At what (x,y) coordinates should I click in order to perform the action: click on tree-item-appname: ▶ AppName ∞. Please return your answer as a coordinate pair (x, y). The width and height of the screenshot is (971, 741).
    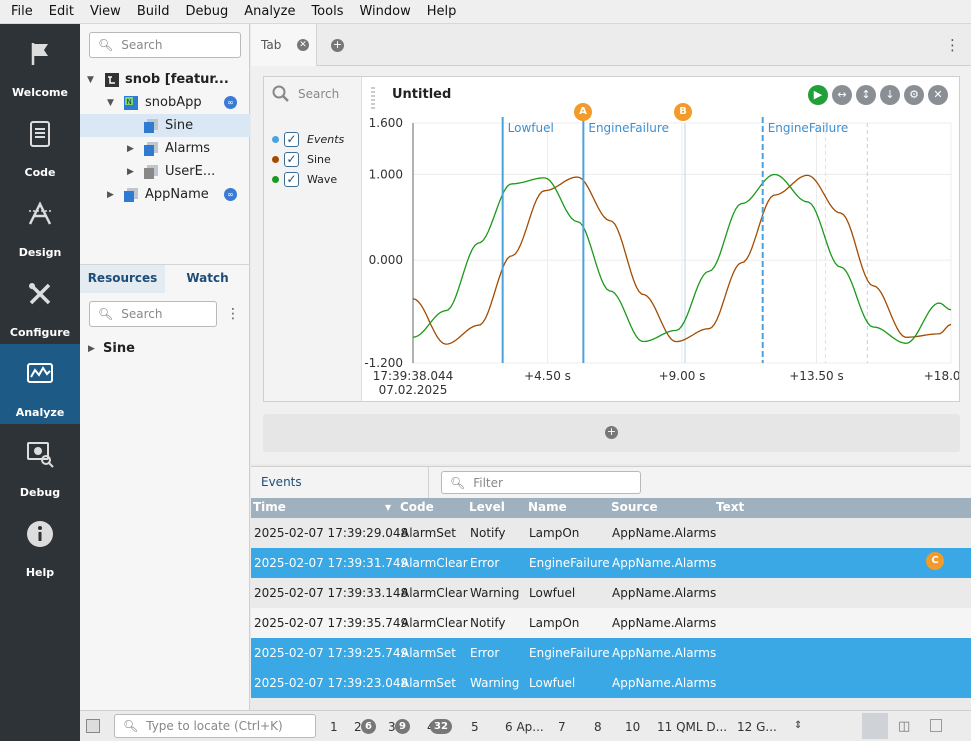
    Looking at the image, I should click on (165, 194).